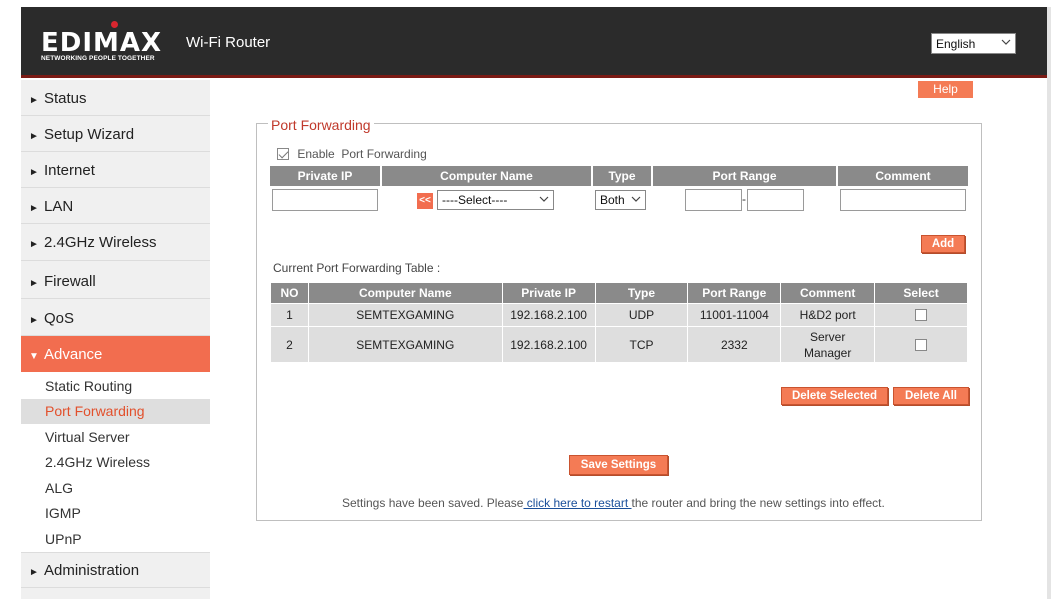 The height and width of the screenshot is (599, 1051). Describe the element at coordinates (903, 200) in the screenshot. I see `comment-input` at that location.